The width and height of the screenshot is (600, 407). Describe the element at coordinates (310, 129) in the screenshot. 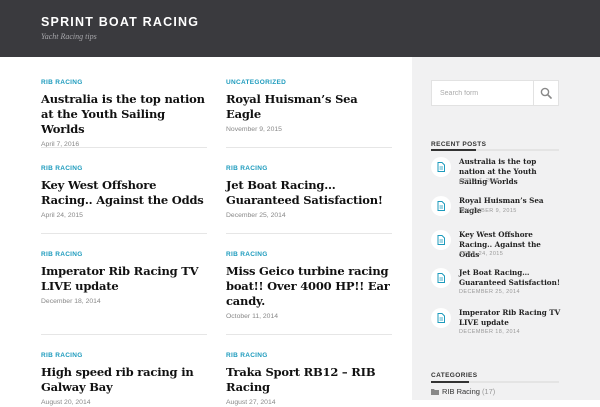

I see `post-date: November 9, 2015` at that location.